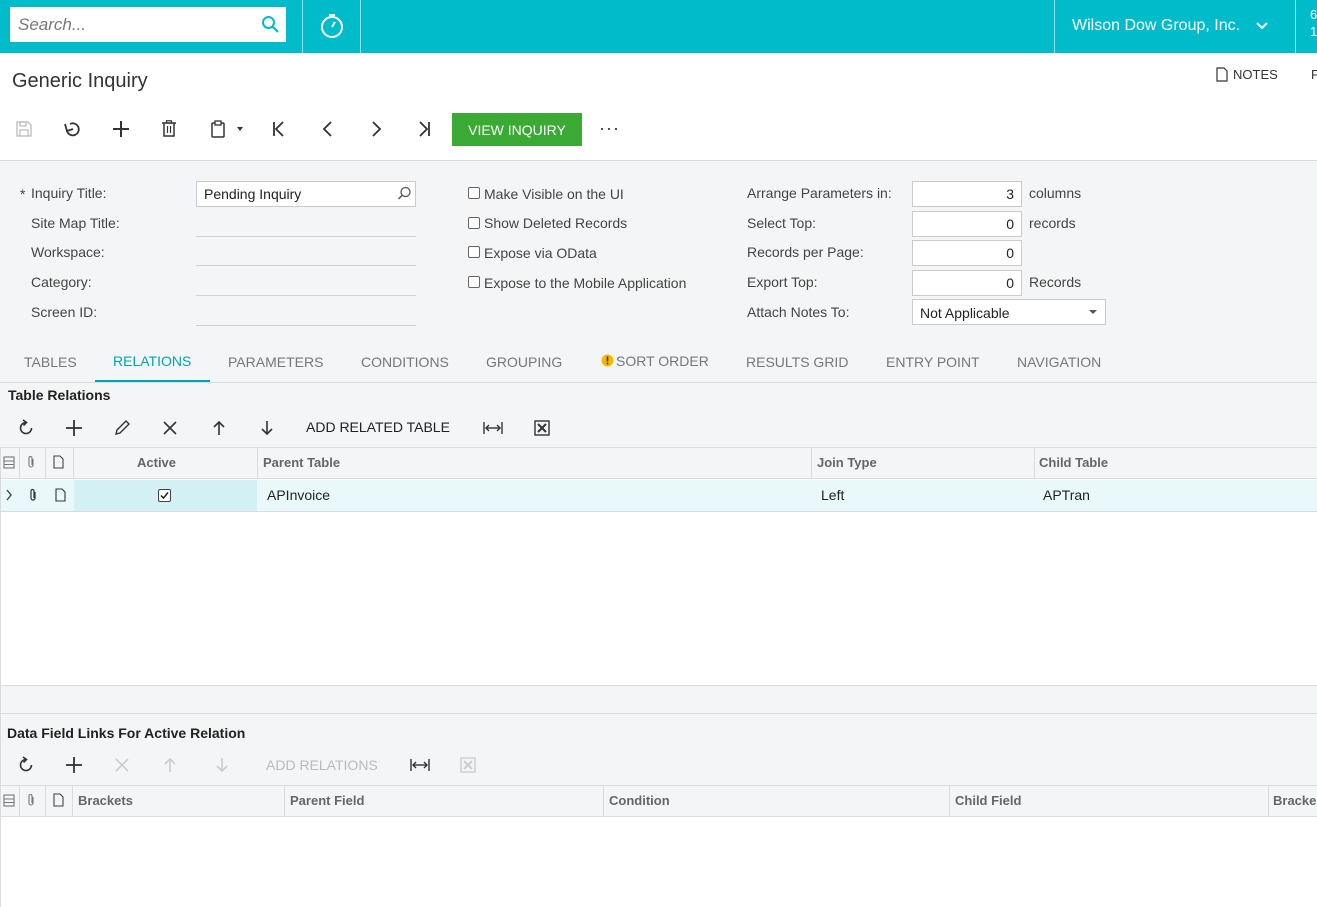  I want to click on records-per-page-input: 0, so click(967, 253).